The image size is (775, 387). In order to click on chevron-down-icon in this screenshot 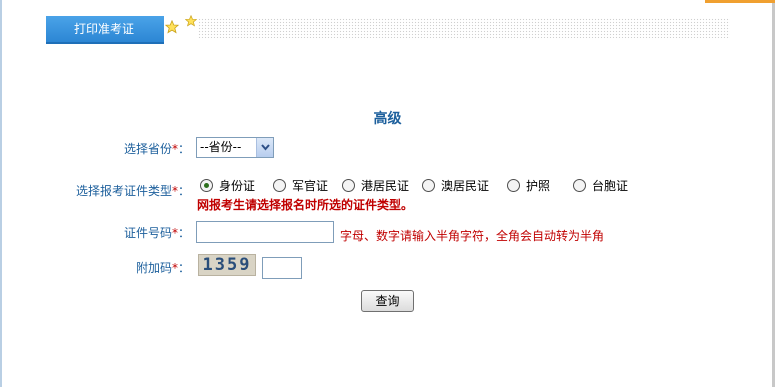, I will do `click(265, 147)`.